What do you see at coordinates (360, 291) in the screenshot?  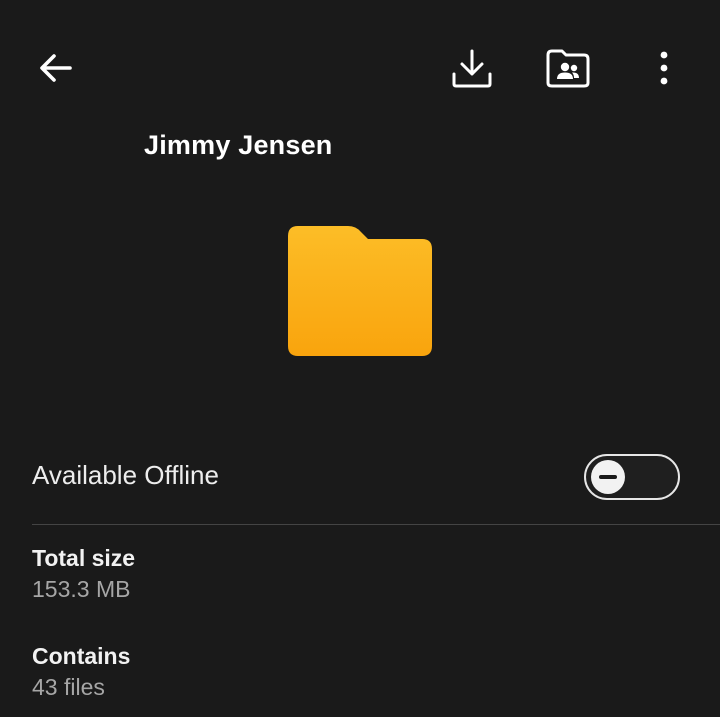 I see `folder-icon` at bounding box center [360, 291].